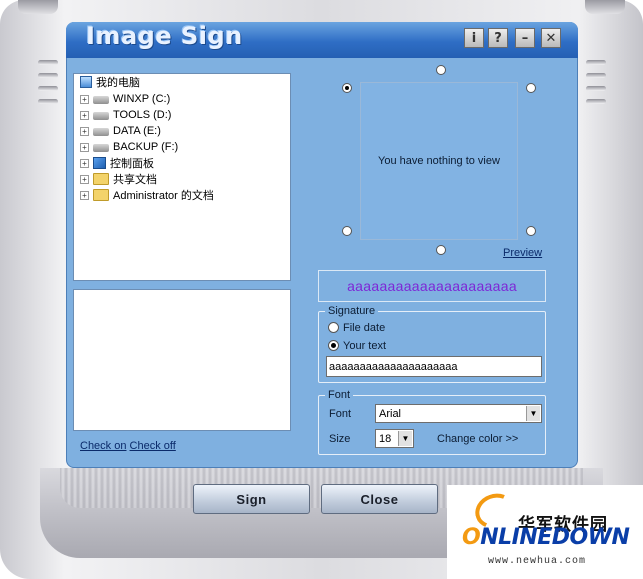 The image size is (643, 579). Describe the element at coordinates (439, 161) in the screenshot. I see `preview-empty-text: You have nothing to view` at that location.